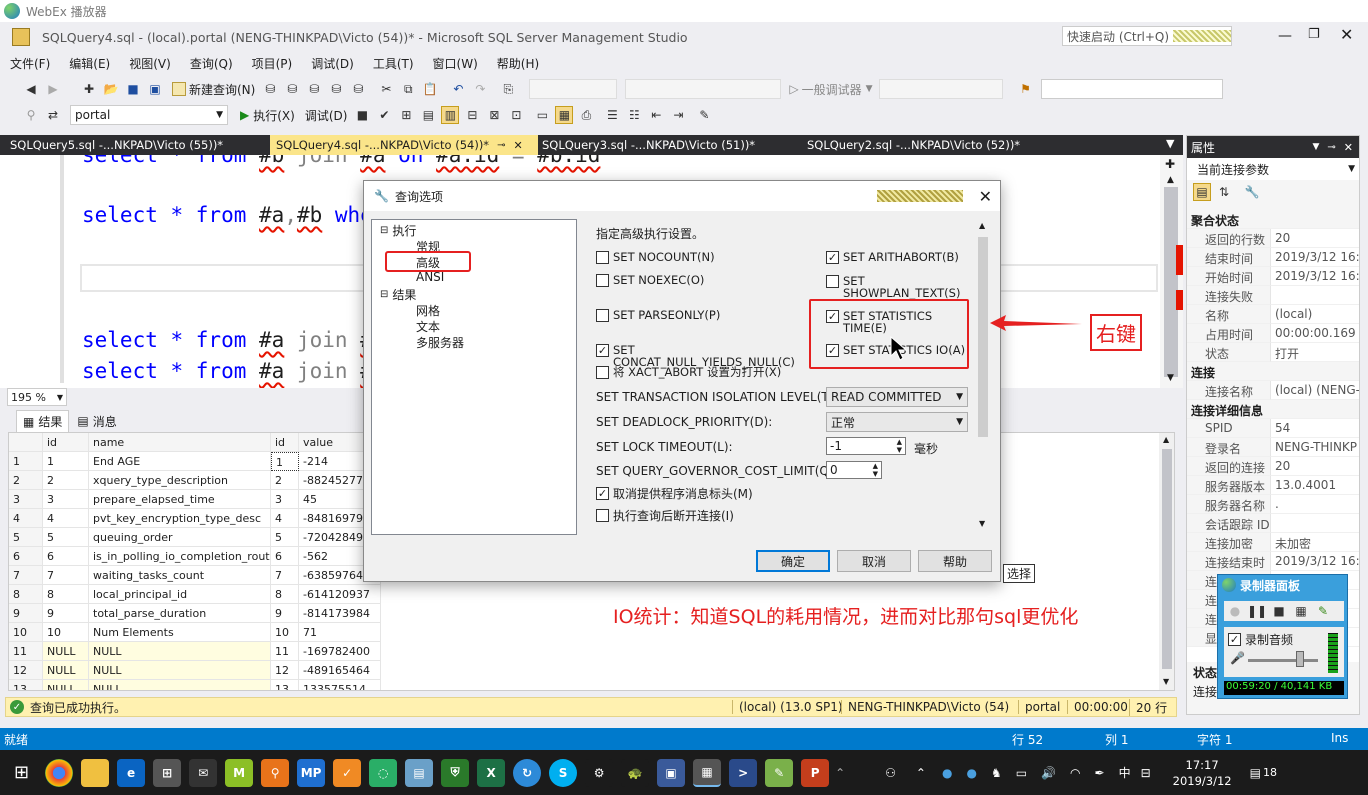  What do you see at coordinates (314, 89) in the screenshot?
I see `dmx-query-icon: ⛁` at bounding box center [314, 89].